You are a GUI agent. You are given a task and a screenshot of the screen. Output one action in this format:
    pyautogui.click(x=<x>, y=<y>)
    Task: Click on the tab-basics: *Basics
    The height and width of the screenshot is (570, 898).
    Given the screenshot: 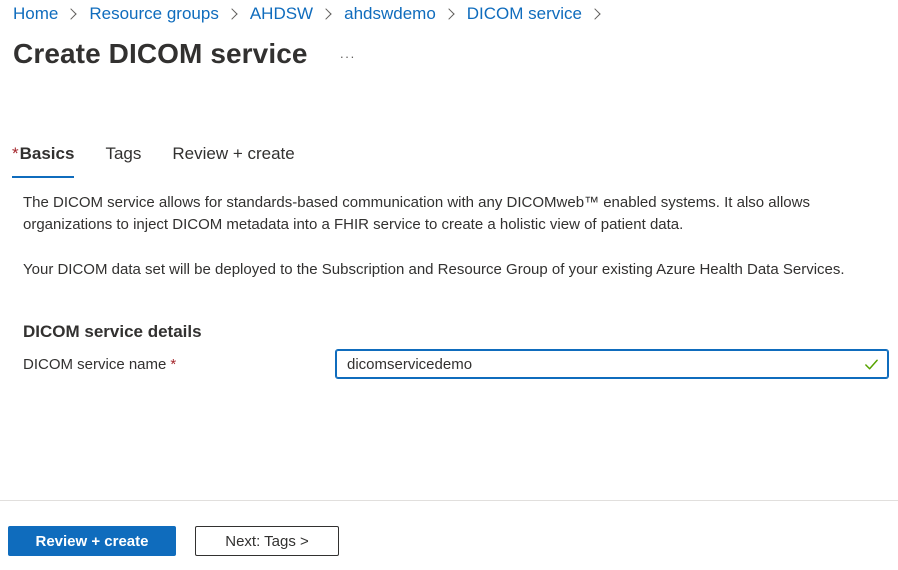 What is the action you would take?
    pyautogui.click(x=43, y=161)
    